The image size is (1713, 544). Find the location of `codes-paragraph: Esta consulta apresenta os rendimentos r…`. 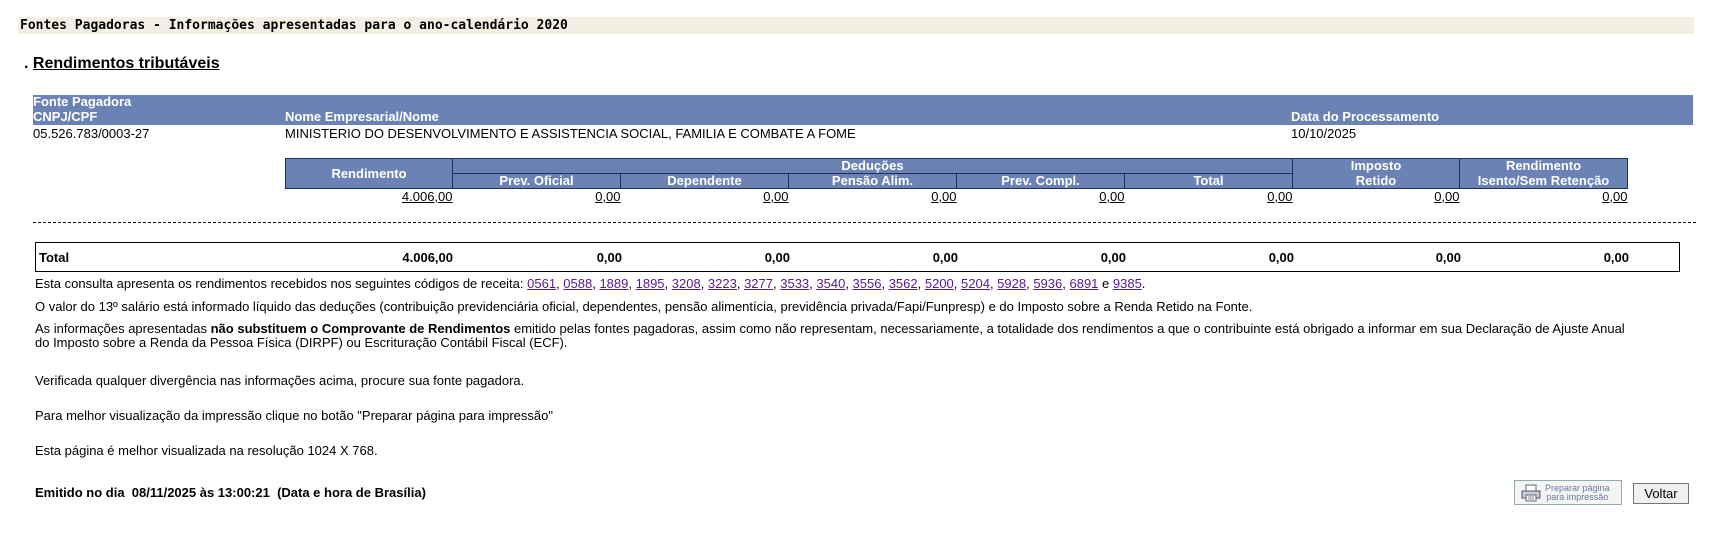

codes-paragraph: Esta consulta apresenta os rendimentos r… is located at coordinates (590, 284).